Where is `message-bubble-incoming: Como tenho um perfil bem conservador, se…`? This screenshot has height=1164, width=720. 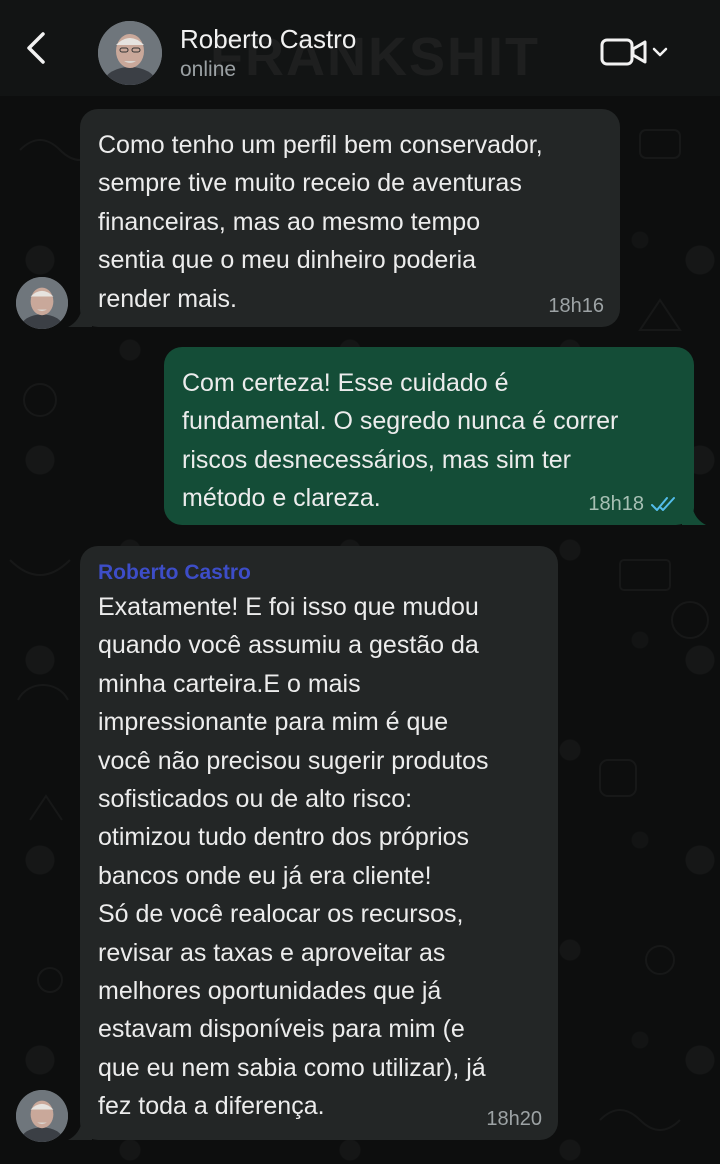 message-bubble-incoming: Como tenho um perfil bem conservador, se… is located at coordinates (344, 218).